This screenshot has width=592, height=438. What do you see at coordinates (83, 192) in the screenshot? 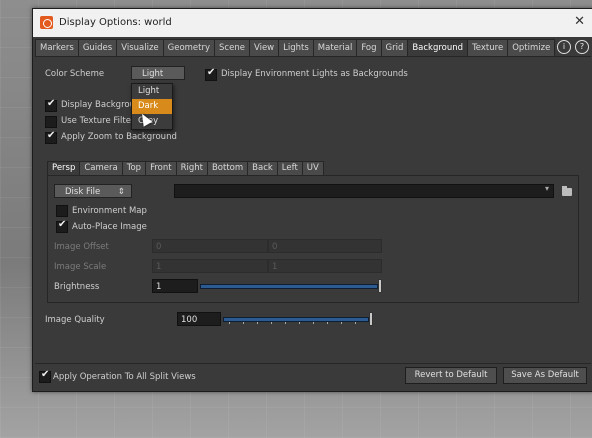
I see `source-value: Disk File` at bounding box center [83, 192].